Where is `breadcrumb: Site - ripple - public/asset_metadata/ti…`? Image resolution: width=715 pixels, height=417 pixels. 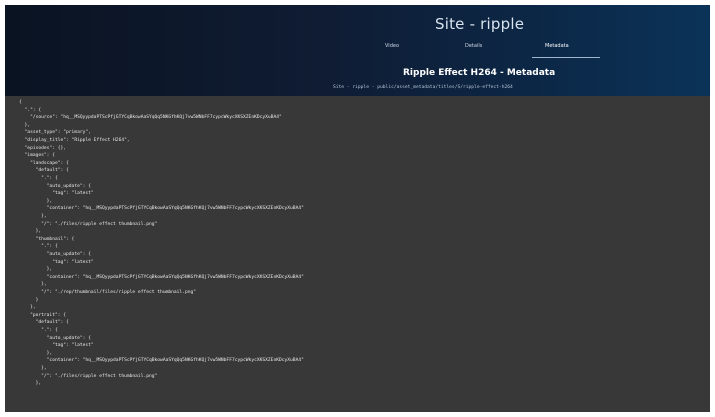 breadcrumb: Site - ripple - public/asset_metadata/ti… is located at coordinates (423, 87).